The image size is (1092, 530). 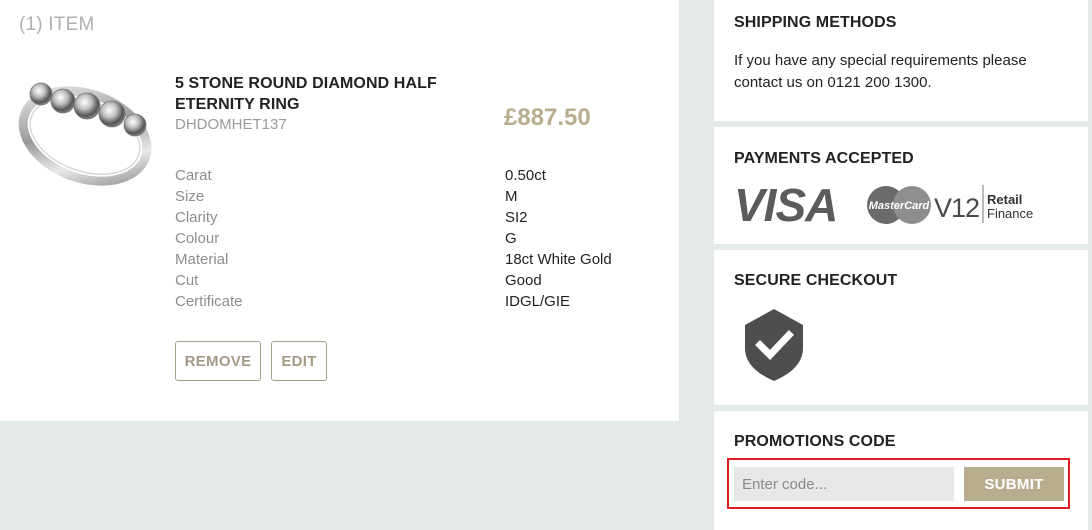 I want to click on payment-logos: VISA MasterCard V12 Retail Finance, so click(x=883, y=204).